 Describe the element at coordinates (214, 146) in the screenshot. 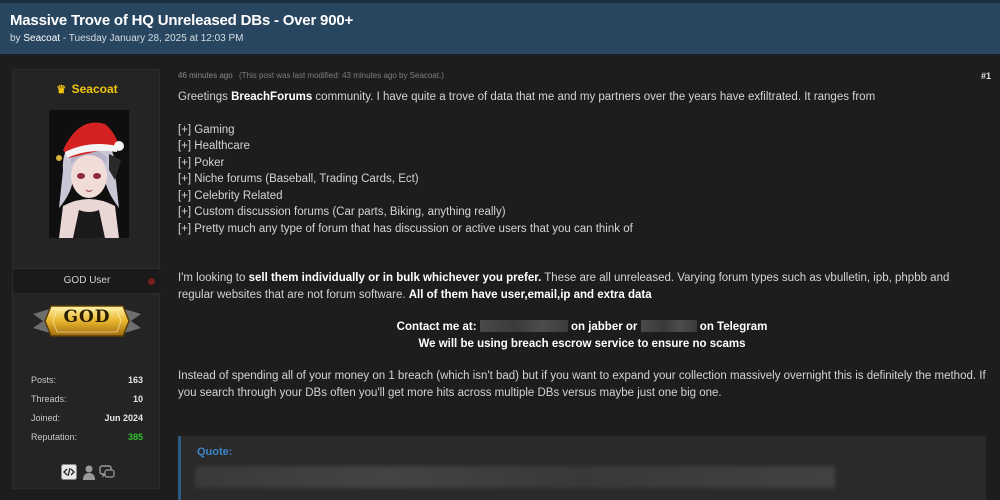

I see `list-item: [+] Healthcare` at that location.